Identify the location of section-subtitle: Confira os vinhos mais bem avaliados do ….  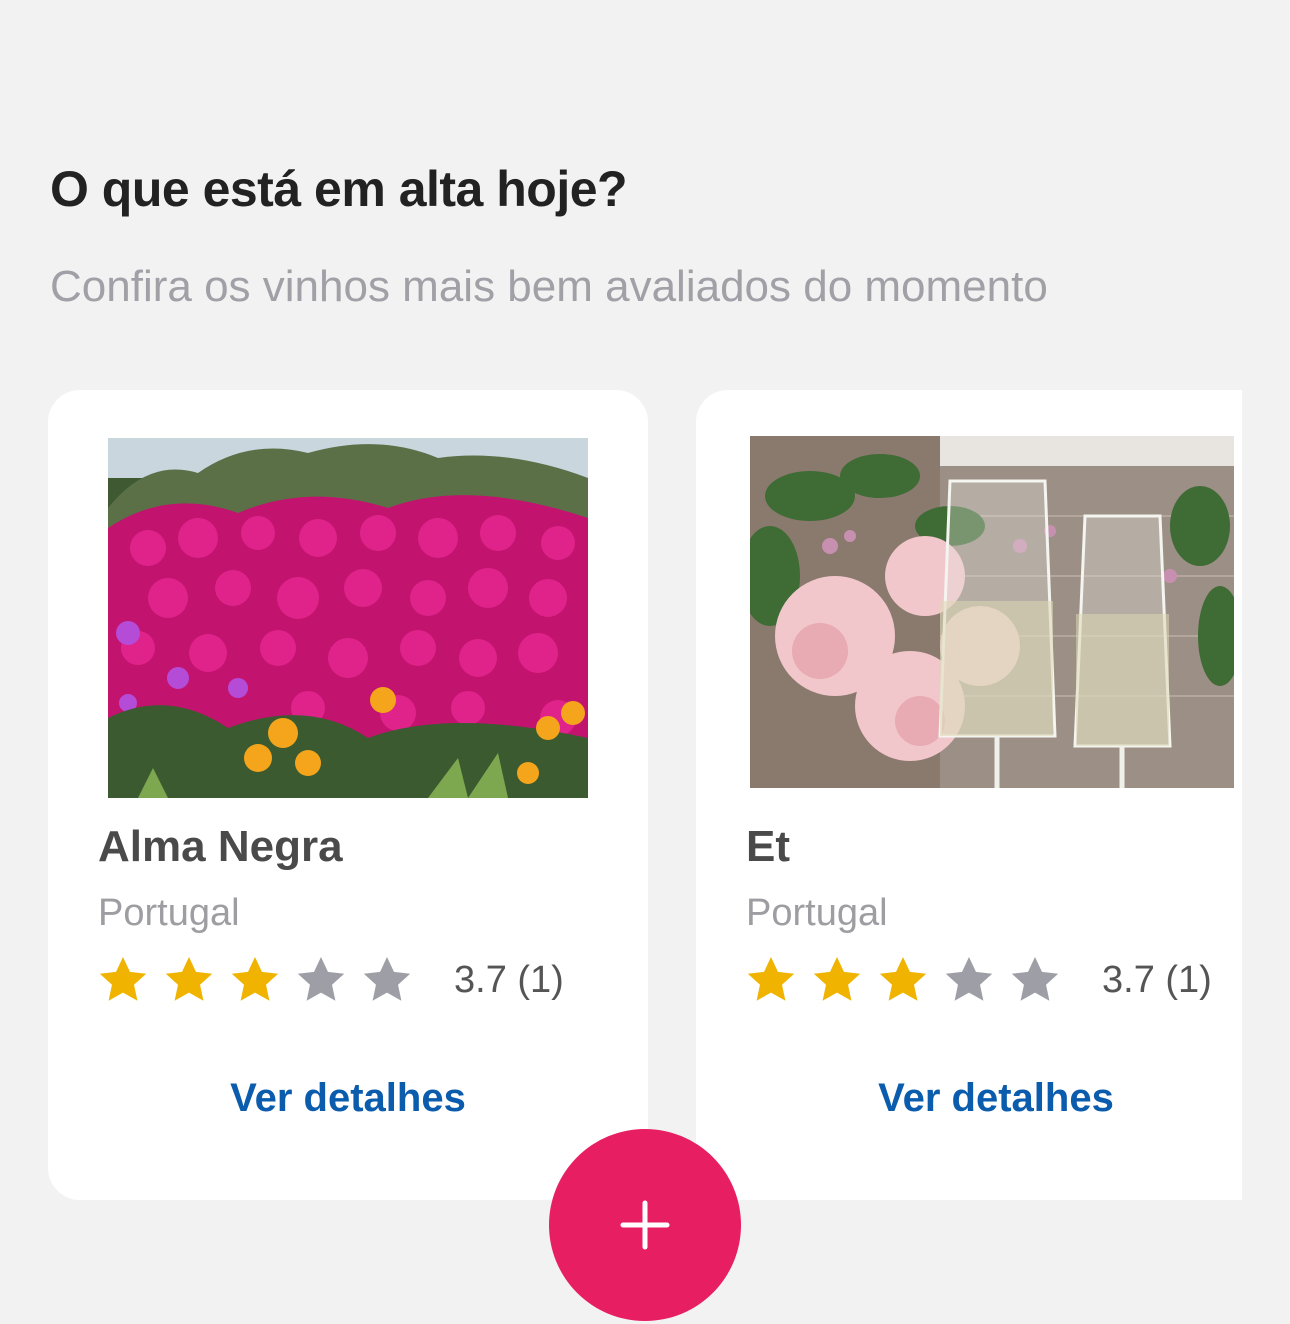
(549, 286).